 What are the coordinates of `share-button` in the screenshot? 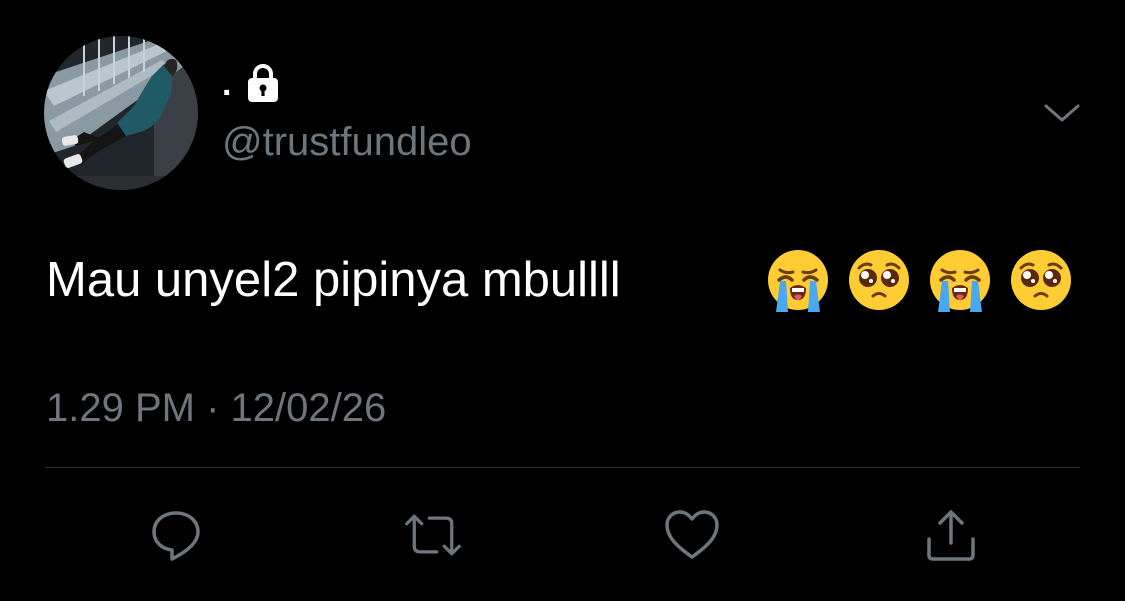 It's located at (951, 535).